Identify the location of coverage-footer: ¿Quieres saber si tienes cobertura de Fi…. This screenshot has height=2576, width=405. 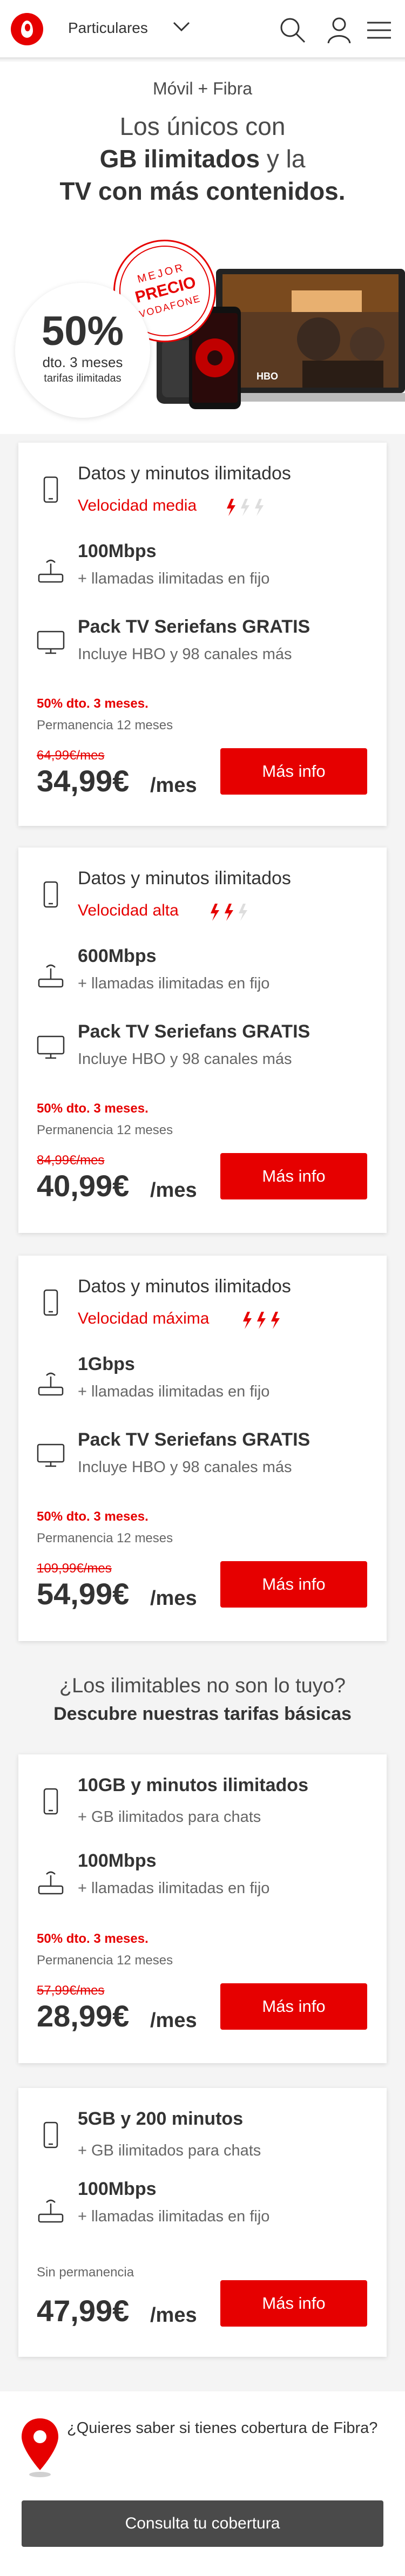
(202, 2483).